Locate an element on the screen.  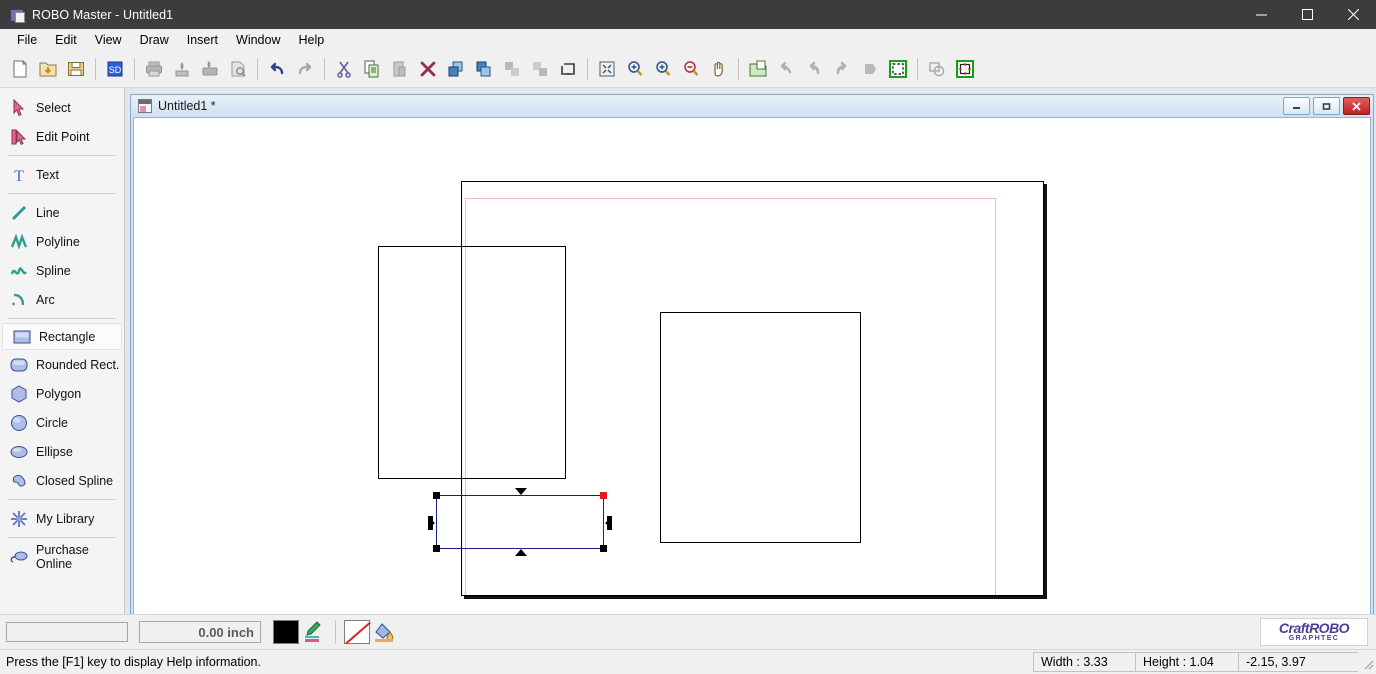
sidebar-item-polygon: Polygon is located at coordinates (62, 393).